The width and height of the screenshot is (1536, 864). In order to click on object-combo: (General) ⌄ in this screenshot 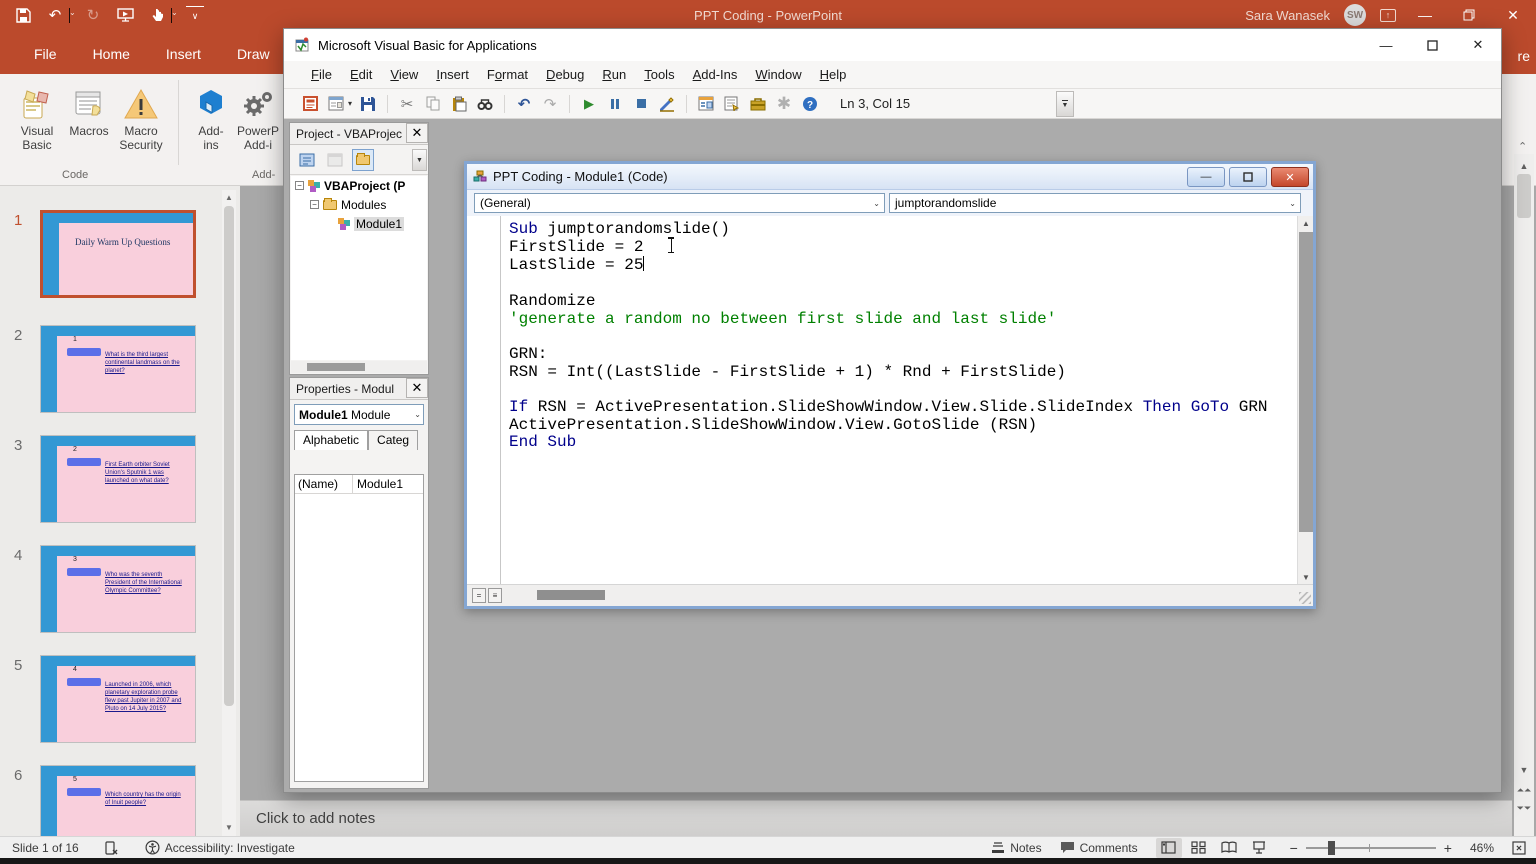, I will do `click(679, 203)`.